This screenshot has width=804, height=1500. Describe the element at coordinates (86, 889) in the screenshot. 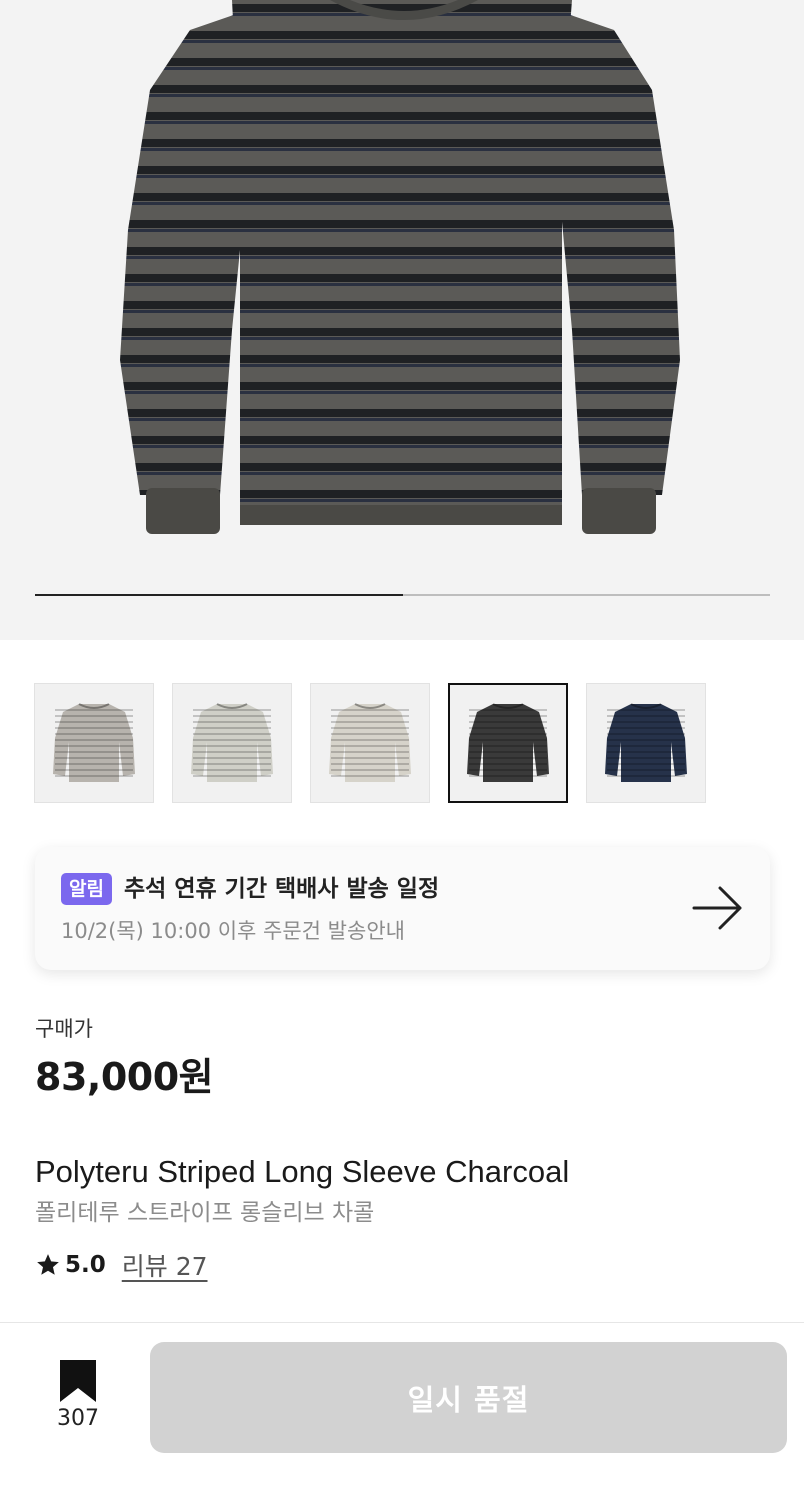

I see `notice-badge: 알림` at that location.